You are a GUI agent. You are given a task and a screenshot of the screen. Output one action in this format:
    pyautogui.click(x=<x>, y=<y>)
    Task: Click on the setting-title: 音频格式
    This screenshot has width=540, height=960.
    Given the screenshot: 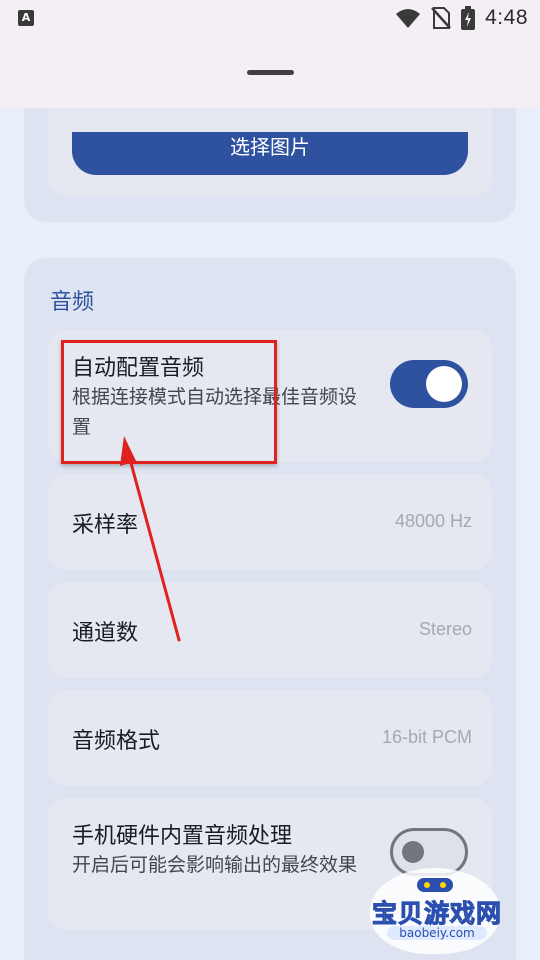 What is the action you would take?
    pyautogui.click(x=116, y=741)
    